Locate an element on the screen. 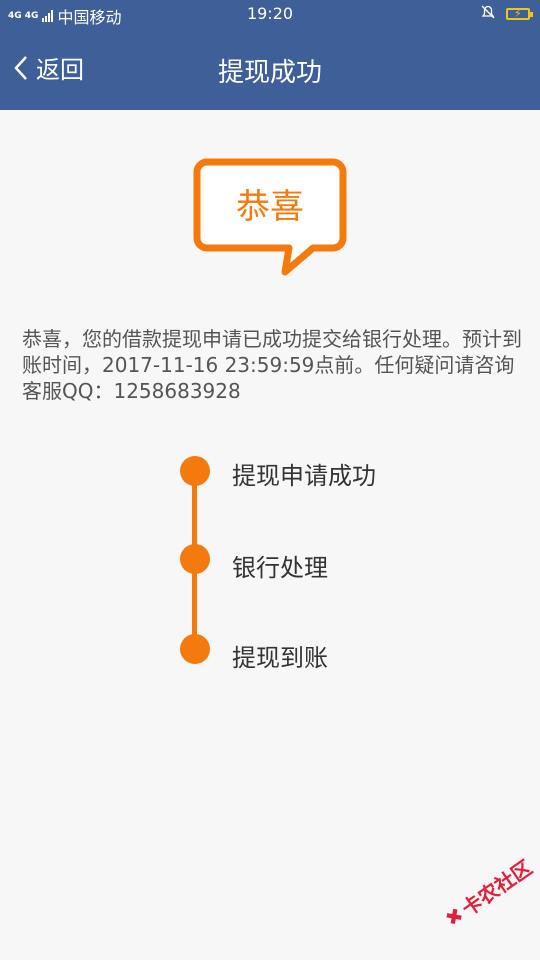  watermark-logo: ✖ 卡农社区 is located at coordinates (488, 892).